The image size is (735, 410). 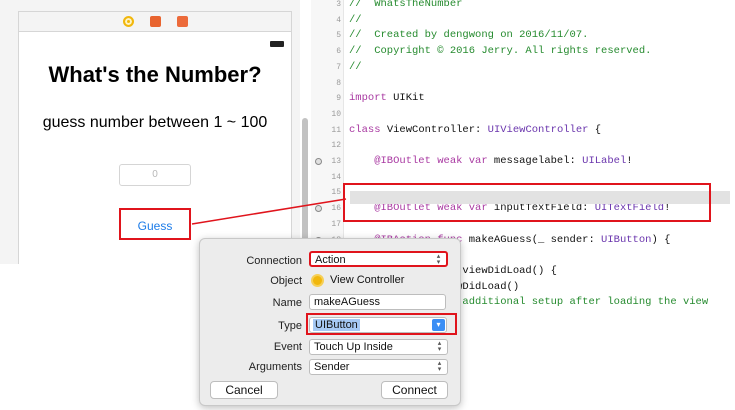 I want to click on code-line: 9 import UIKit, so click(x=523, y=98).